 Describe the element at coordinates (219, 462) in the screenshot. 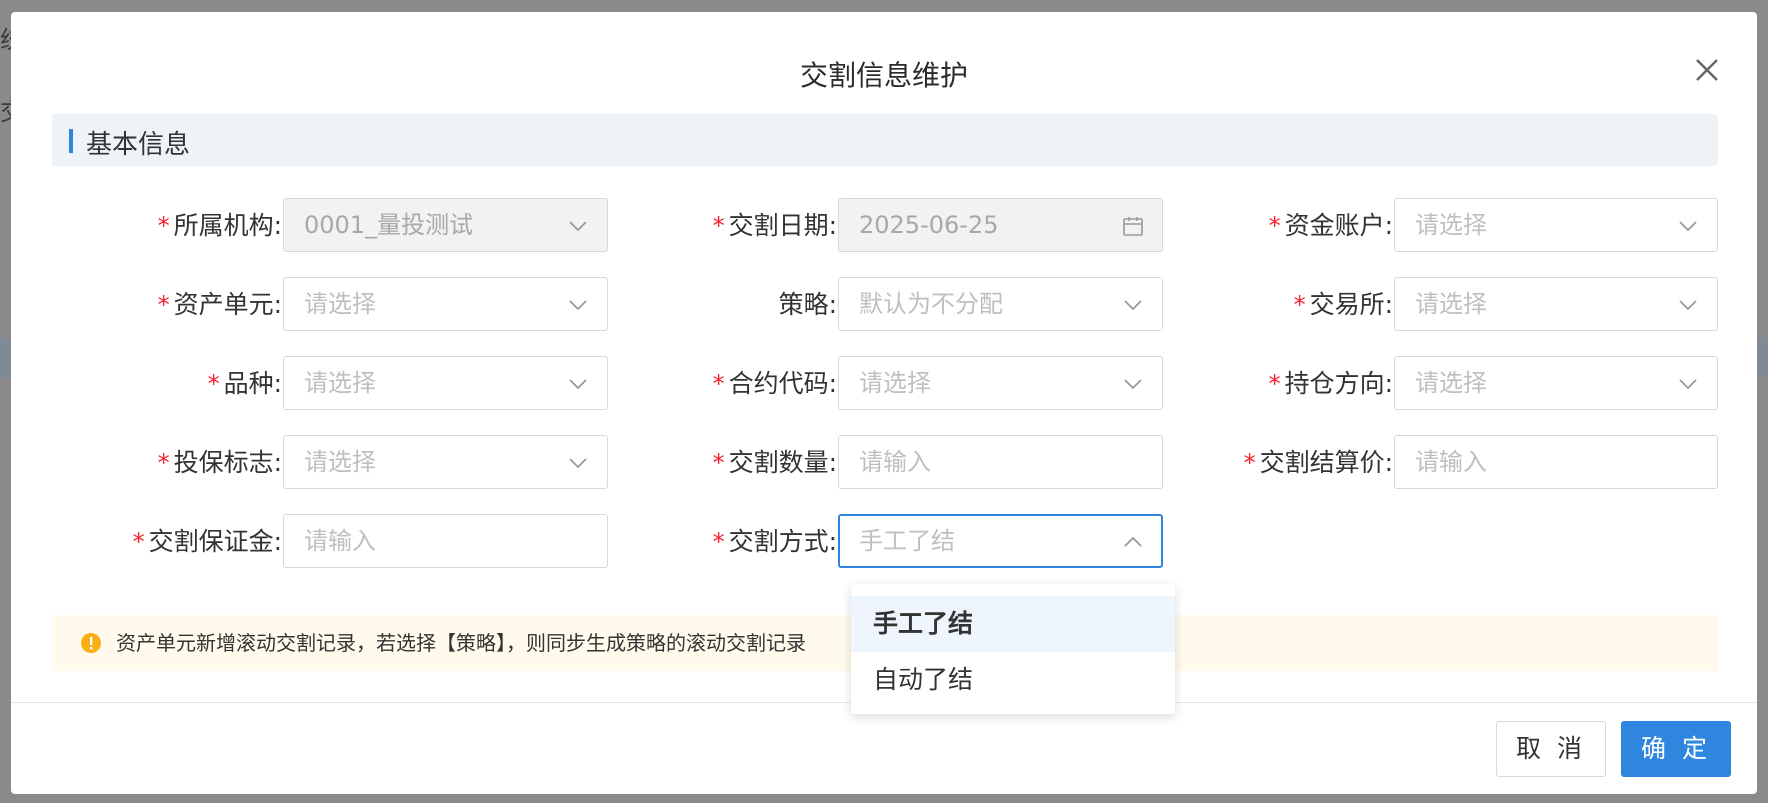

I see `field-label-hedge-flag: * 投保标志:` at that location.